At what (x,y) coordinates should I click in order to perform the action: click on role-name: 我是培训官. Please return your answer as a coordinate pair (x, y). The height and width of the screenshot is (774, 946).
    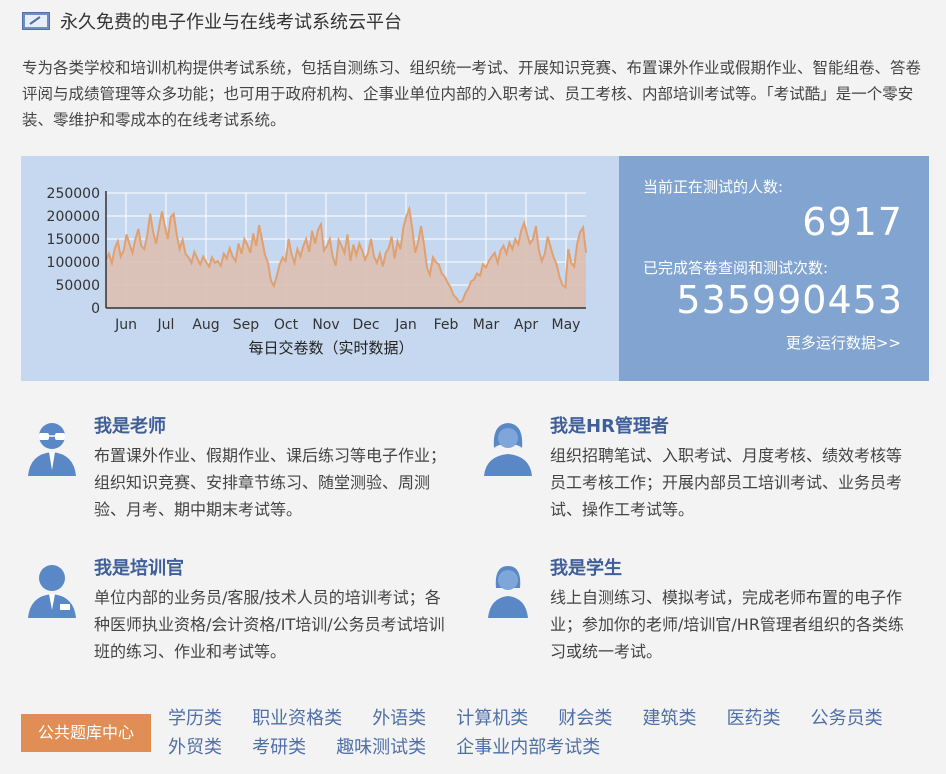
    Looking at the image, I should click on (139, 568).